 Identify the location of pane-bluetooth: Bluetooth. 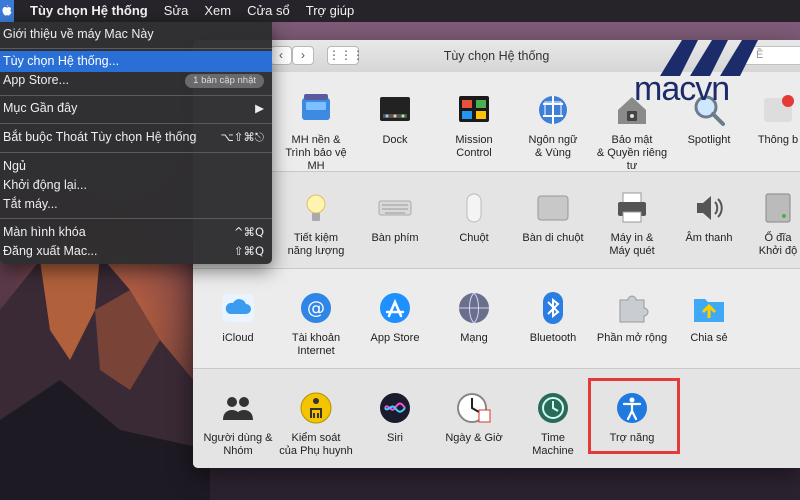
(553, 317).